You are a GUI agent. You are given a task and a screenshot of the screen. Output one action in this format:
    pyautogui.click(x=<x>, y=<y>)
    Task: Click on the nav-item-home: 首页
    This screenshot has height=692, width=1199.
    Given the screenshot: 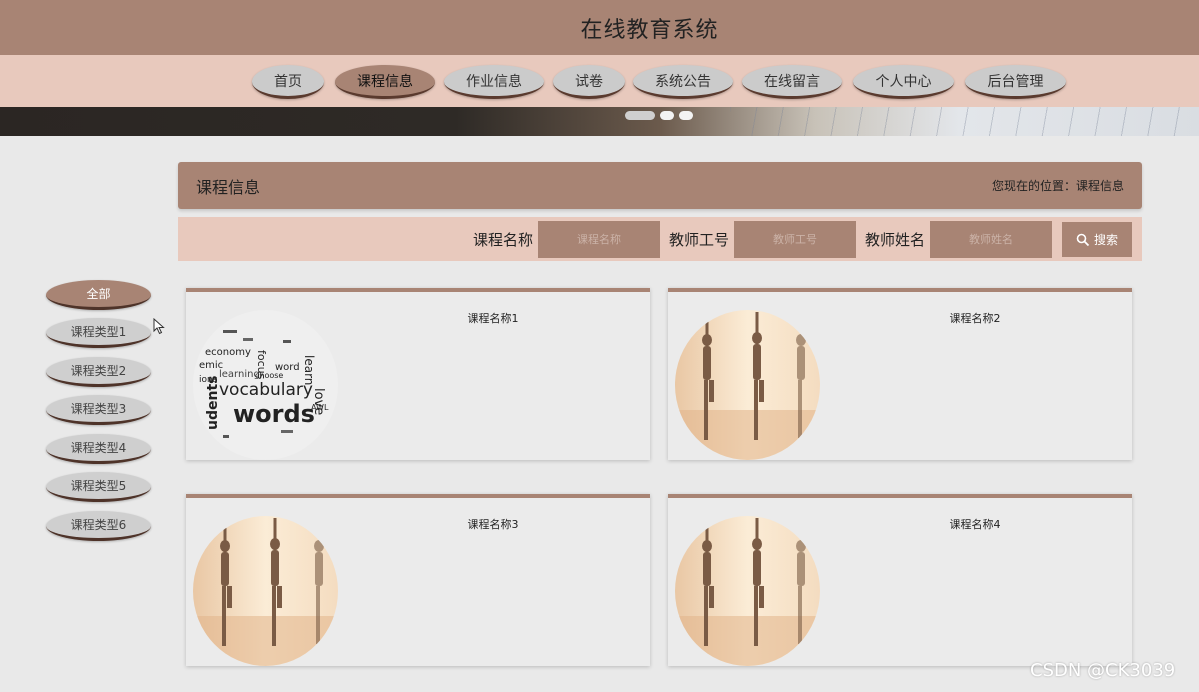 What is the action you would take?
    pyautogui.click(x=288, y=82)
    